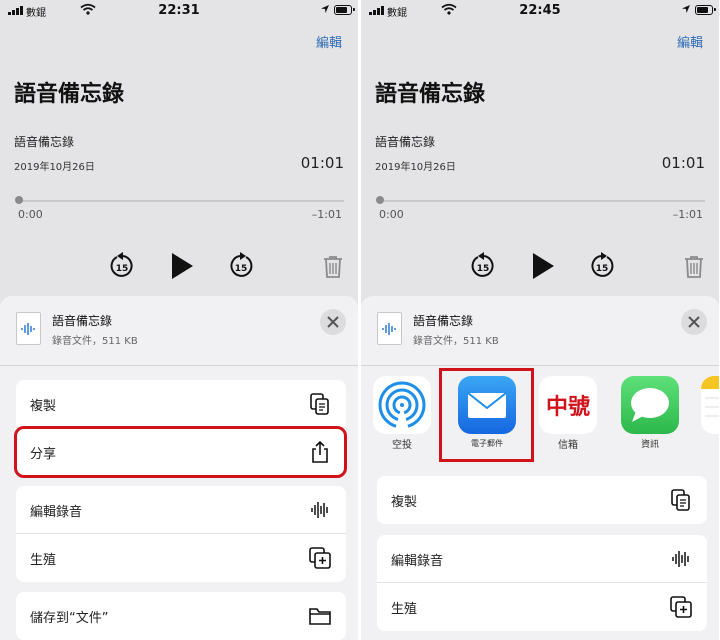  What do you see at coordinates (320, 616) in the screenshot?
I see `folder-icon` at bounding box center [320, 616].